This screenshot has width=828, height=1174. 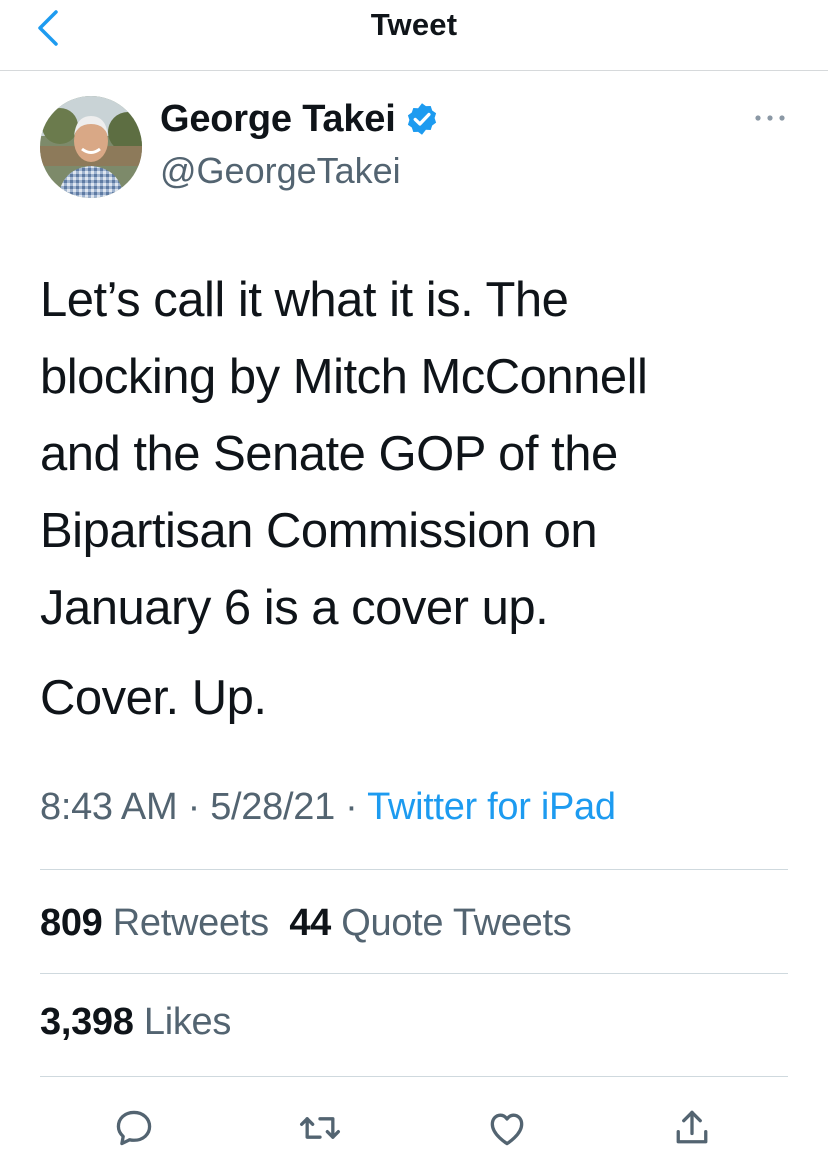 What do you see at coordinates (294, 608) in the screenshot?
I see `tweet-text-line: January 6 is a cover up.` at bounding box center [294, 608].